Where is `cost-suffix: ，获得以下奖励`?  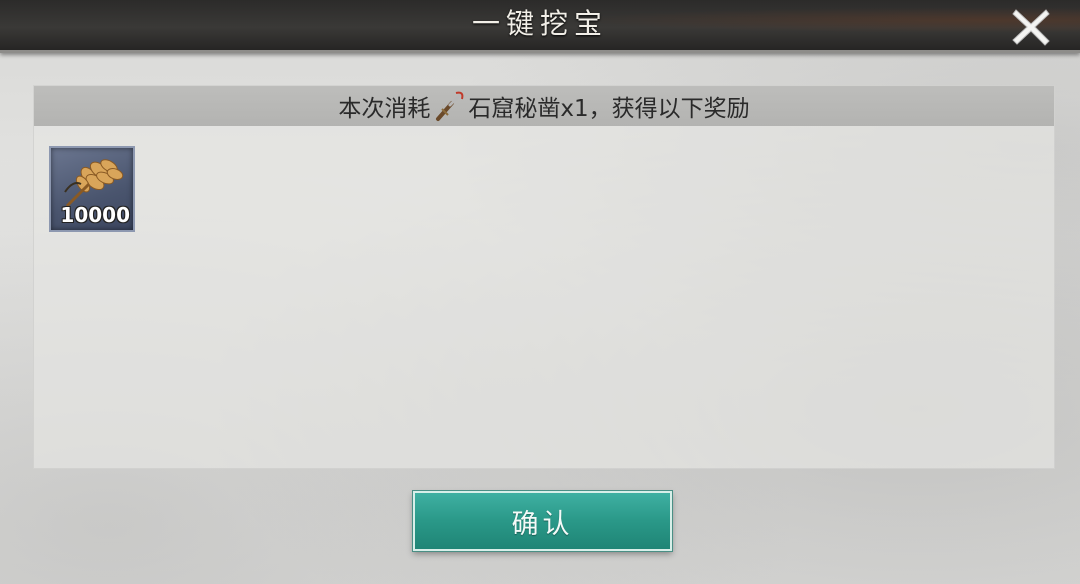 cost-suffix: ，获得以下奖励 is located at coordinates (669, 109).